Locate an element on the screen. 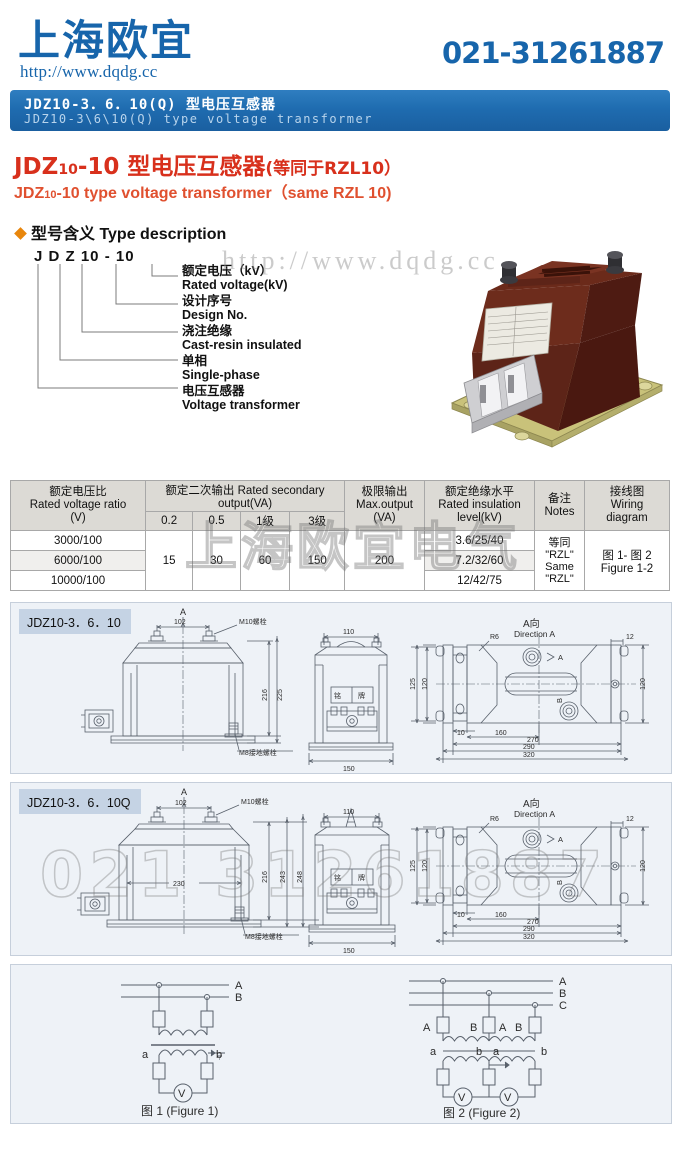  page-header: 上海欧宜 http://www.dqdg.cc 021-31261887 is located at coordinates (340, 44).